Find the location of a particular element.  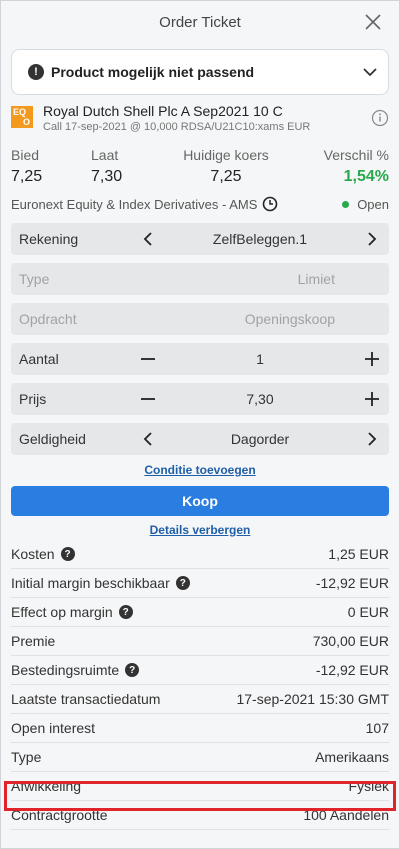

buy-button: Koop is located at coordinates (200, 501).